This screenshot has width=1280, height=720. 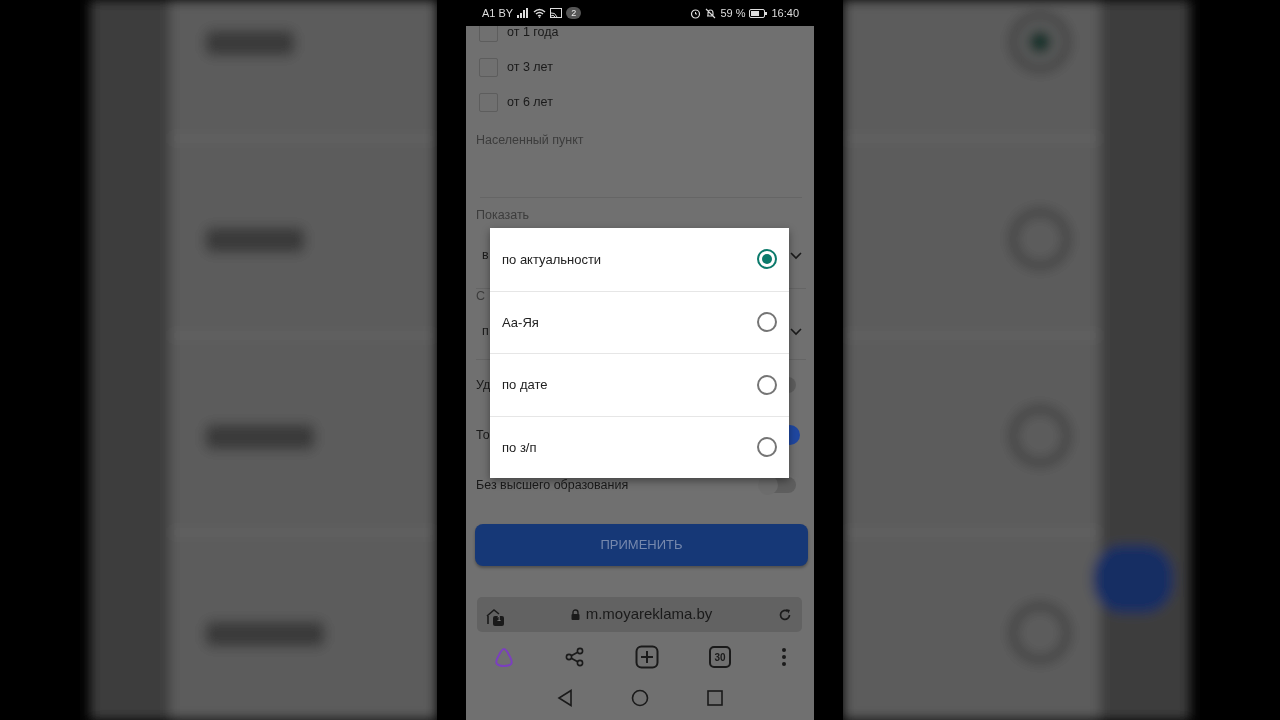 I want to click on checkbox-label: от 1 года, so click(x=533, y=34).